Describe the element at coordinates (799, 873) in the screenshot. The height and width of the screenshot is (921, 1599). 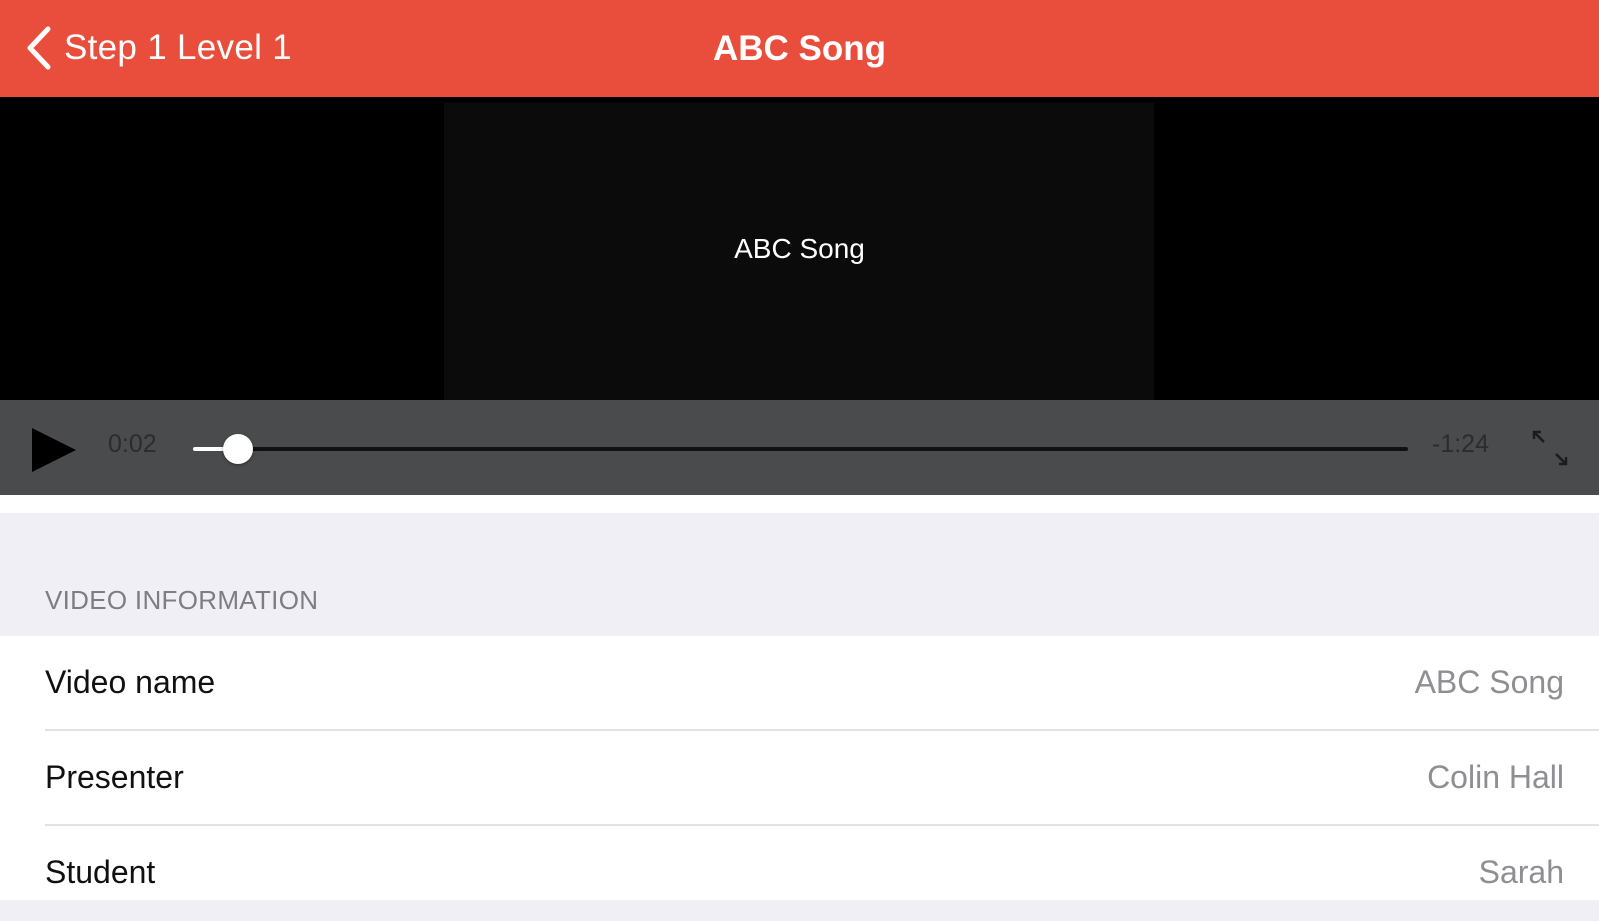
I see `list-item: Student Sarah` at that location.